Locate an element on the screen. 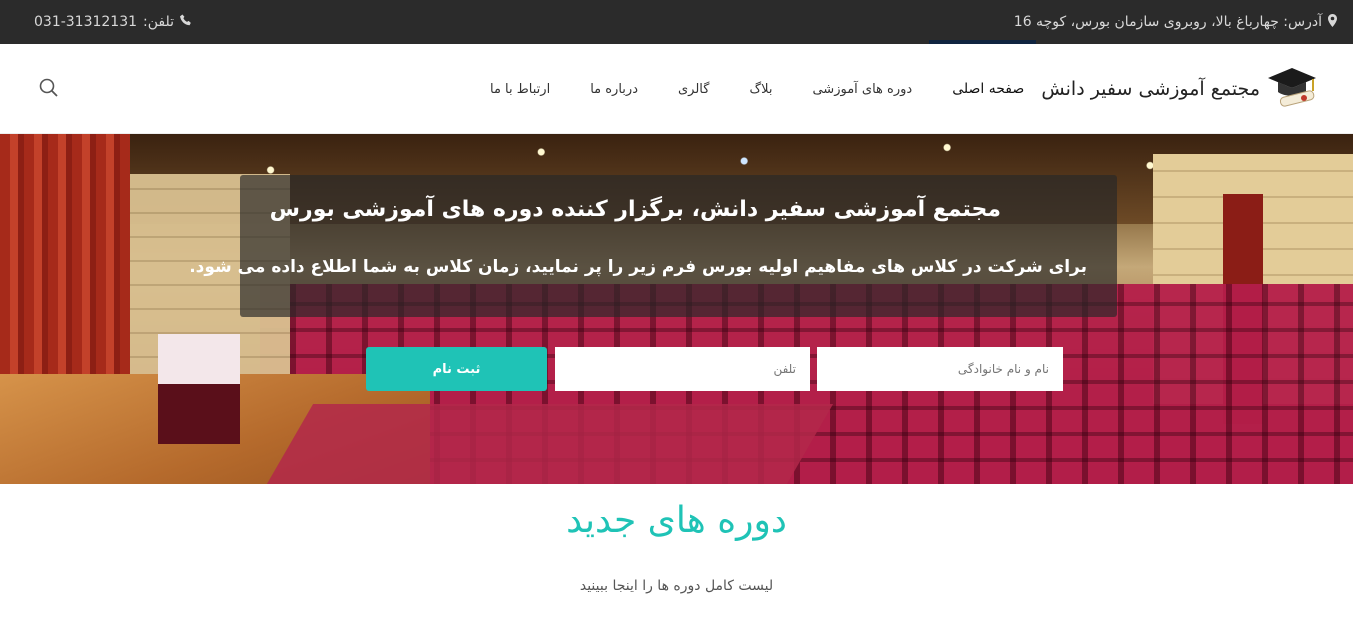 The image size is (1353, 628). nav-item-gallery: گالری is located at coordinates (693, 89).